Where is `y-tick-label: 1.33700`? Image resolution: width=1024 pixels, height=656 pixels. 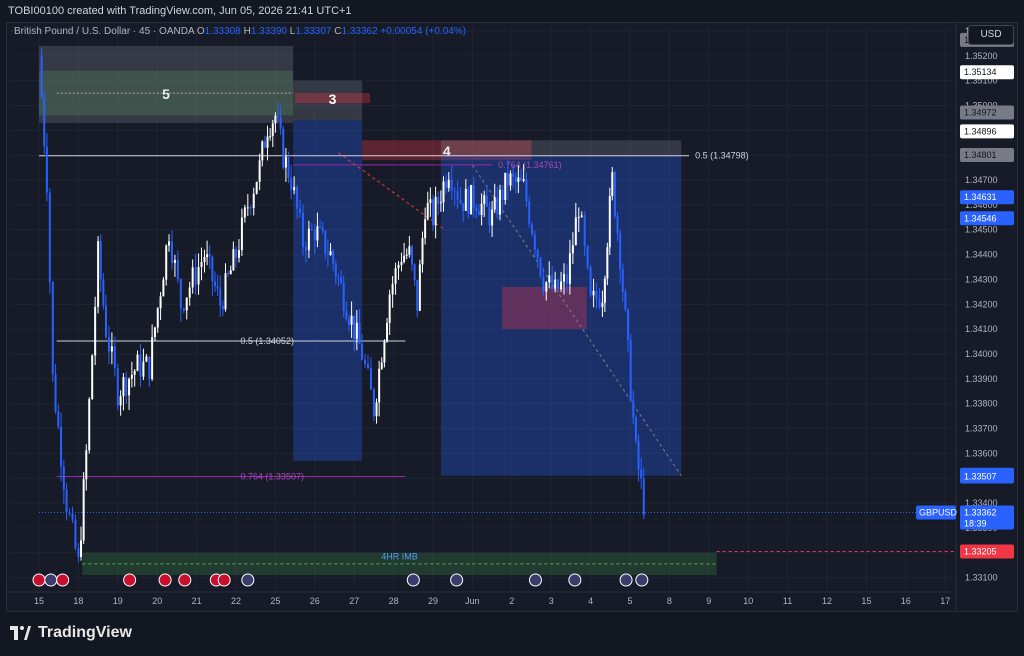
y-tick-label: 1.33700 is located at coordinates (981, 429).